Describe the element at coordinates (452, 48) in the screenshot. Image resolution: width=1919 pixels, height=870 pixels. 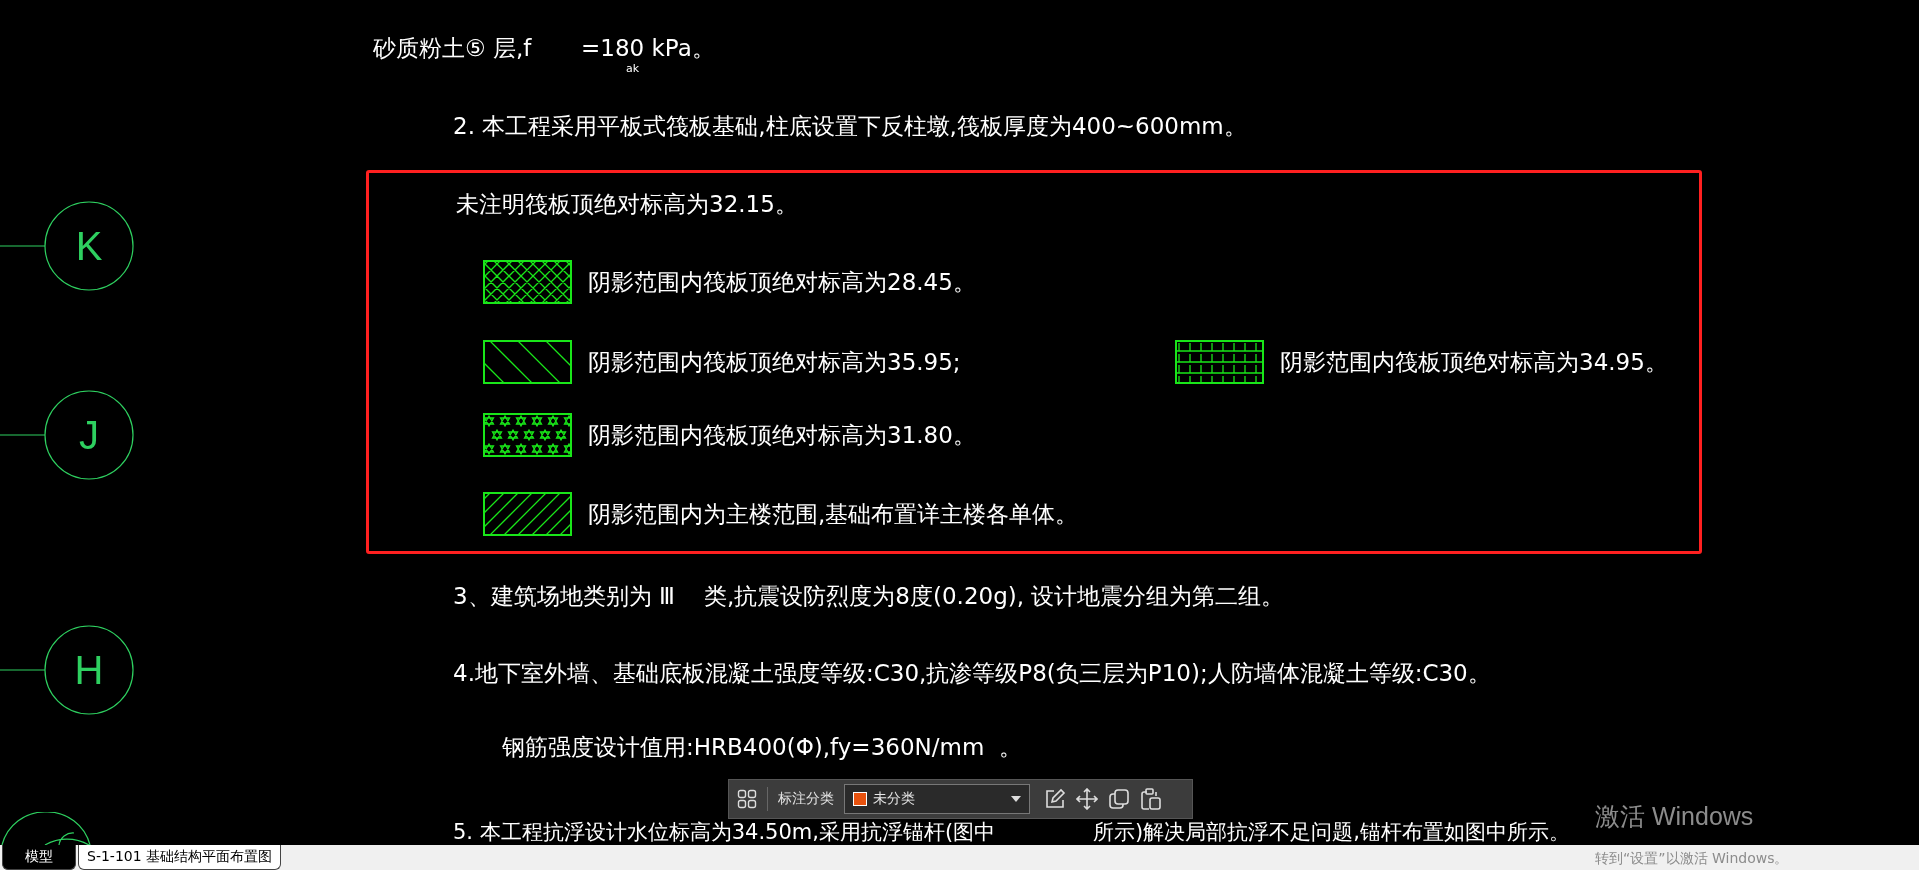
I see `note-text: 砂质粉土⑤ 层,f` at that location.